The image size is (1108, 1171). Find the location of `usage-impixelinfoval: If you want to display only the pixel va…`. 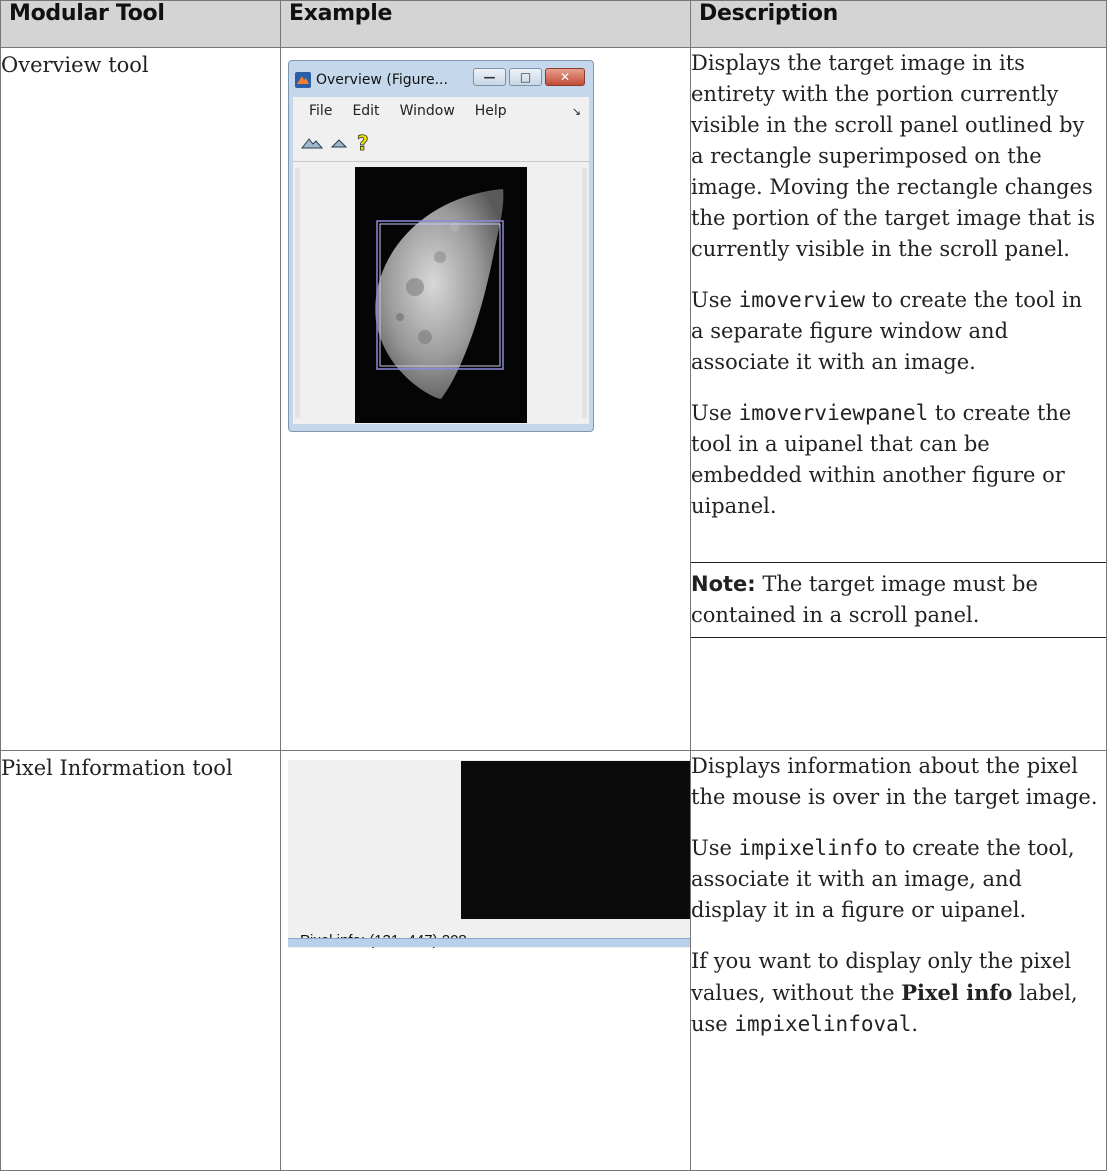

usage-impixelinfoval: If you want to display only the pixel va… is located at coordinates (884, 992).